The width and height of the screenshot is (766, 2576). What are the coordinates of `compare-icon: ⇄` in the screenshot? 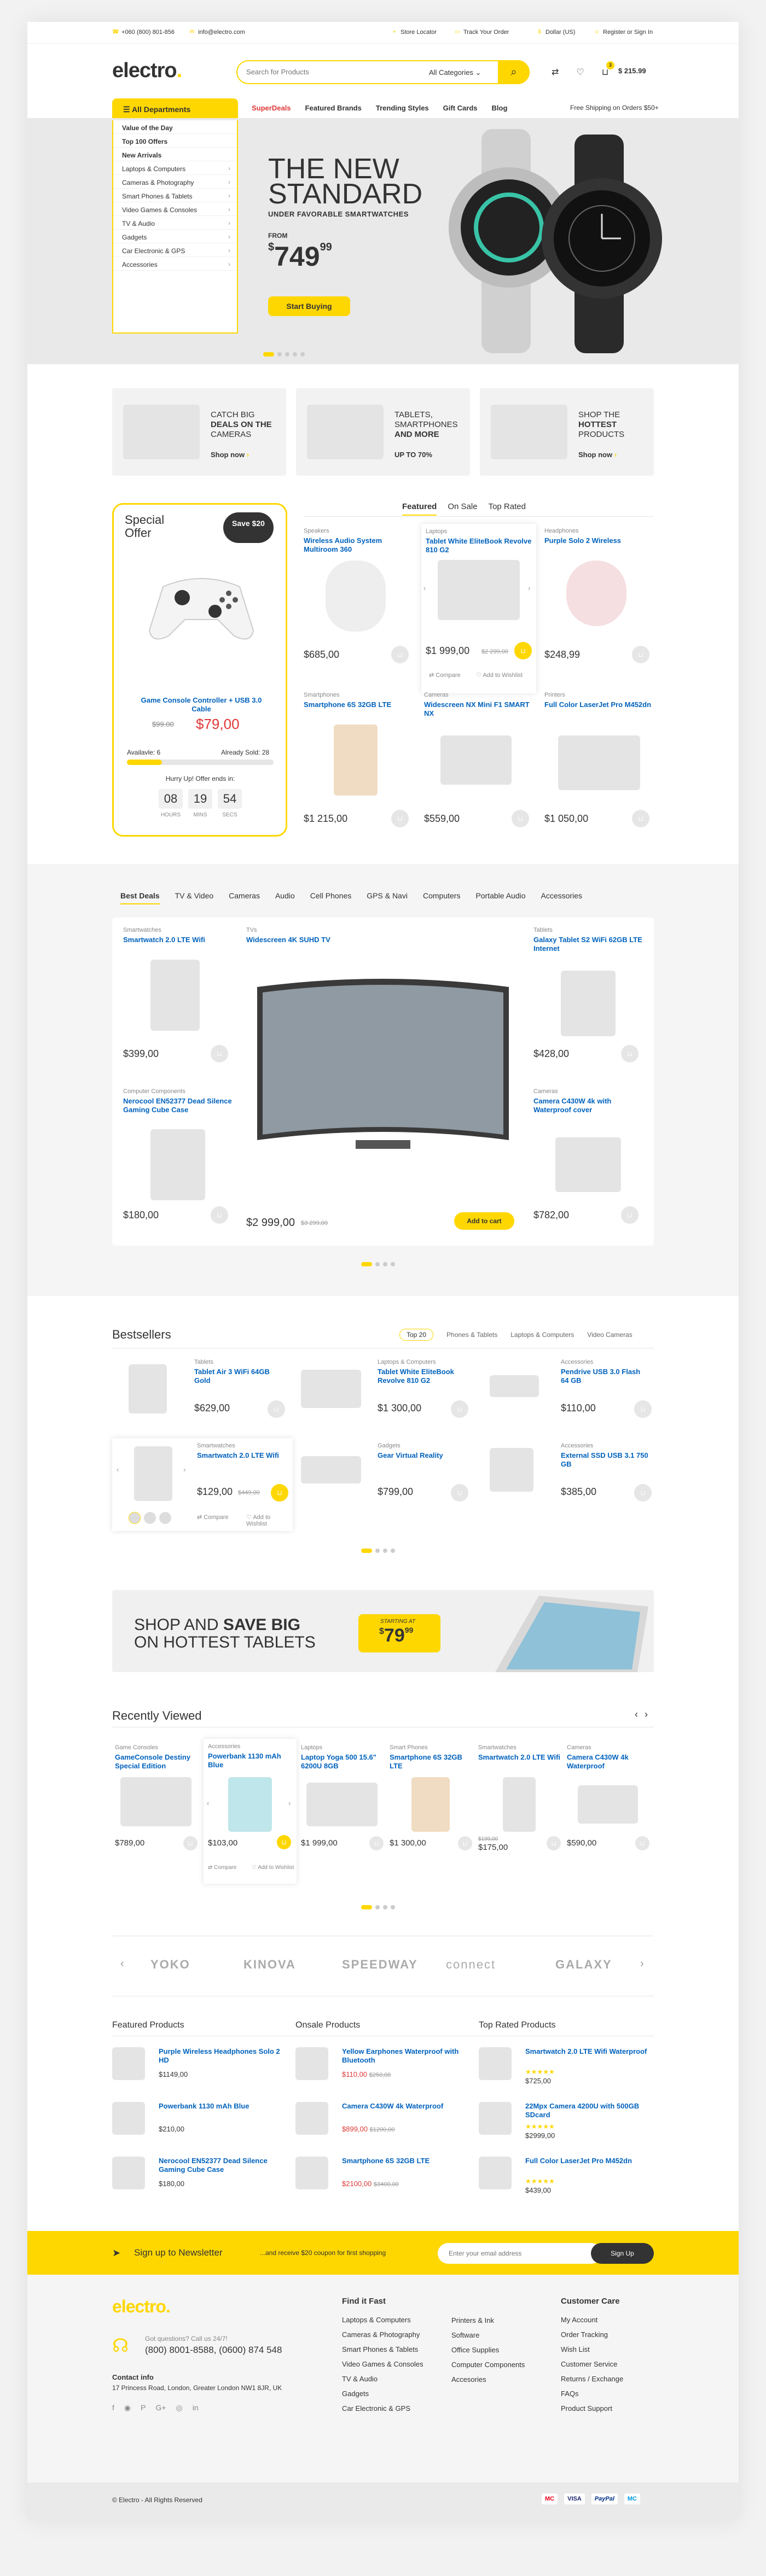 It's located at (555, 72).